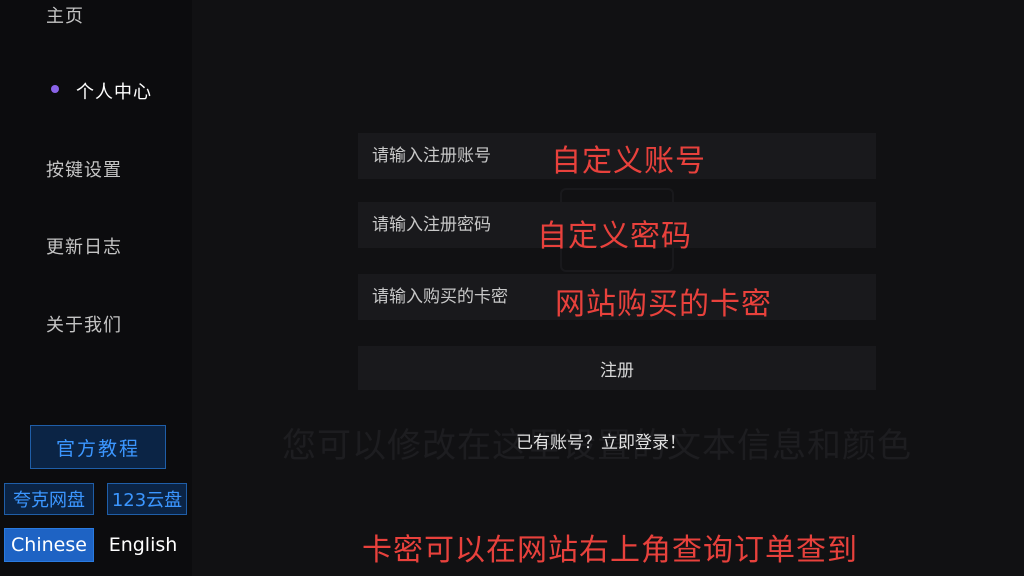 The image size is (1024, 576). I want to click on language-english-button: English, so click(143, 545).